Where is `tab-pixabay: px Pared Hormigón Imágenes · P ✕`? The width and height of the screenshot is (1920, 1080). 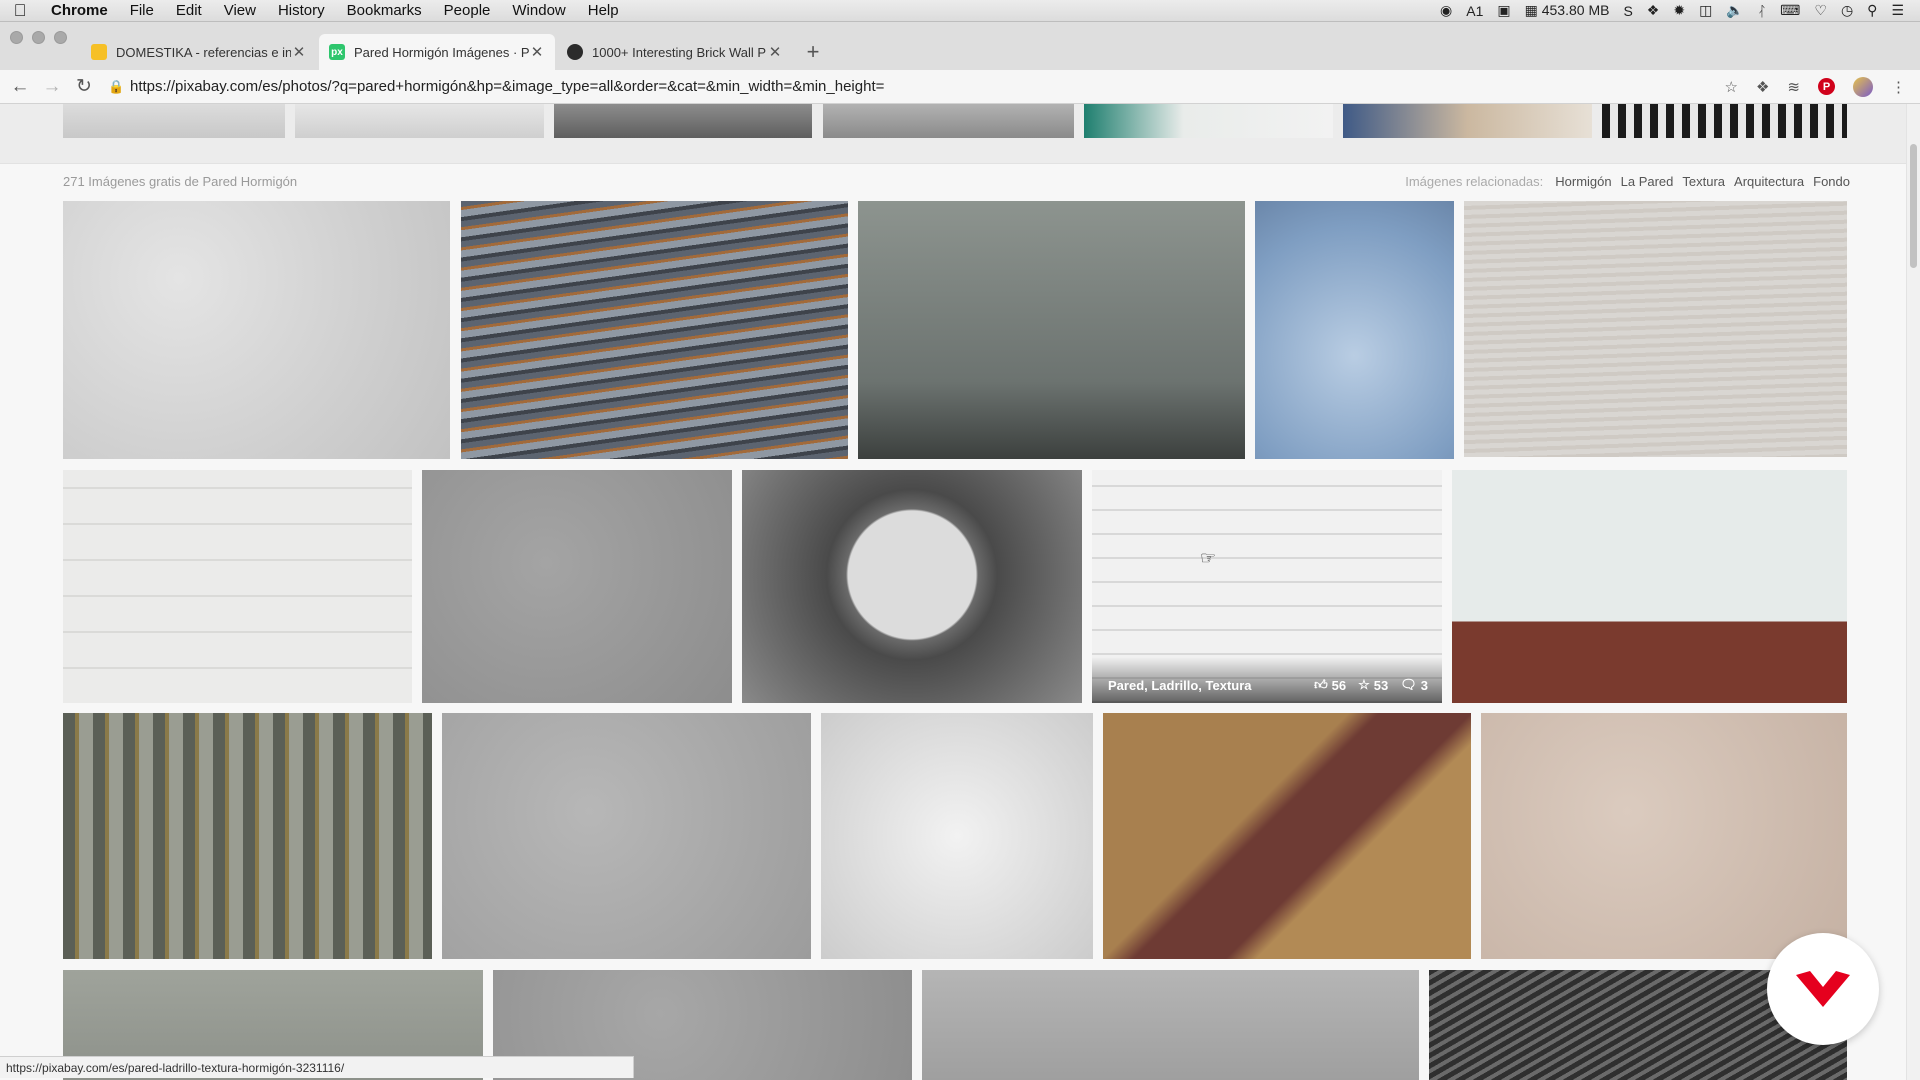
tab-pixabay: px Pared Hormigón Imágenes · P ✕ is located at coordinates (437, 52).